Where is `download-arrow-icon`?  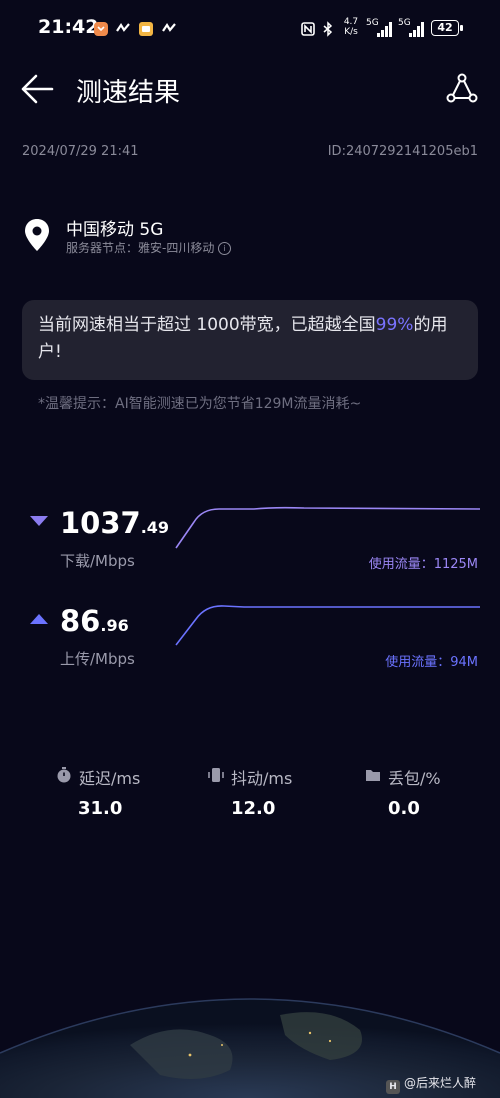
download-arrow-icon is located at coordinates (39, 521).